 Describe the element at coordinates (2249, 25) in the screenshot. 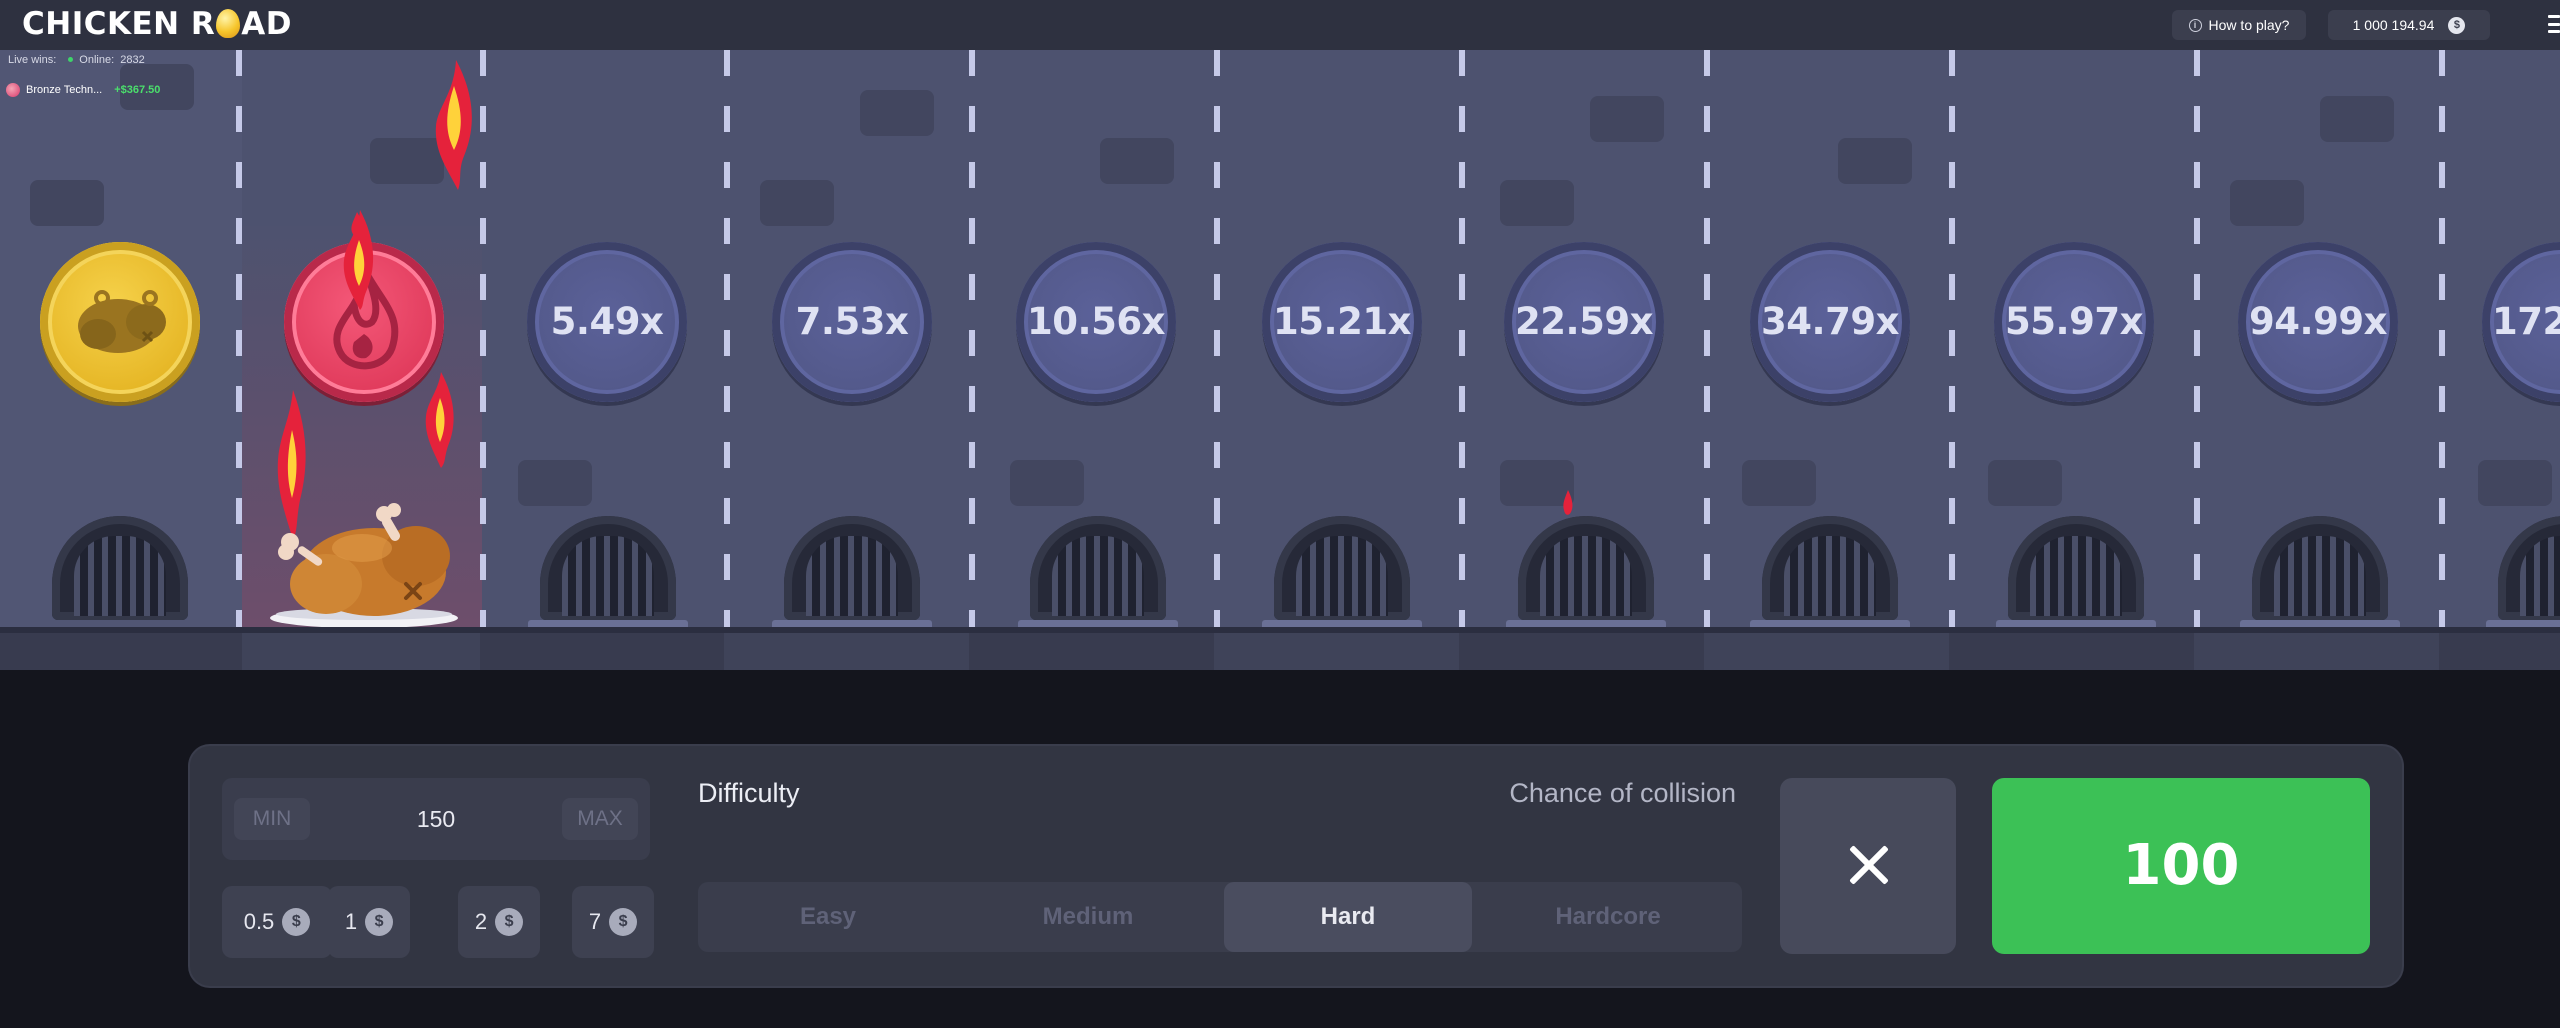

I see `how-to-play-label: How to play?` at that location.